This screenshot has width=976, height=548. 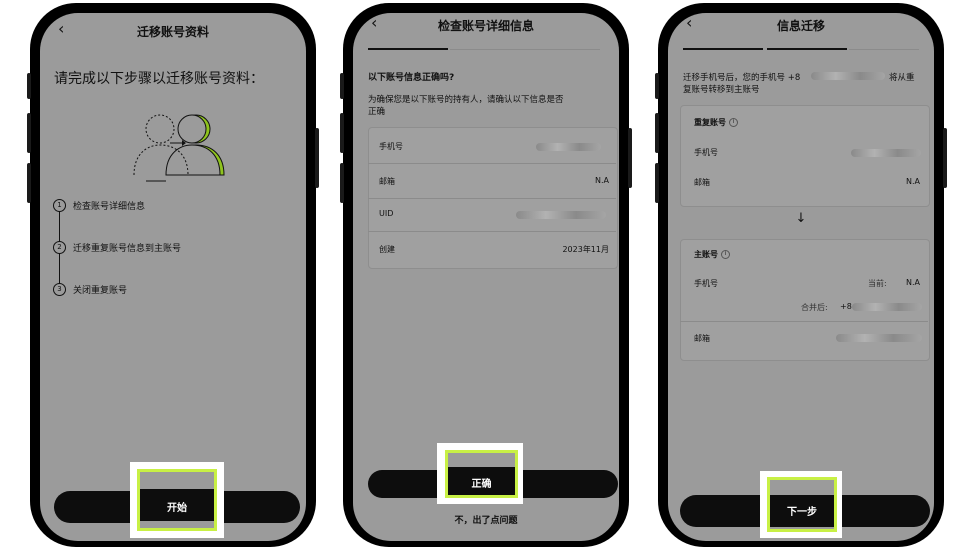 What do you see at coordinates (159, 79) in the screenshot?
I see `steps-heading: 请完成以下步骤以迁移账号资料：` at bounding box center [159, 79].